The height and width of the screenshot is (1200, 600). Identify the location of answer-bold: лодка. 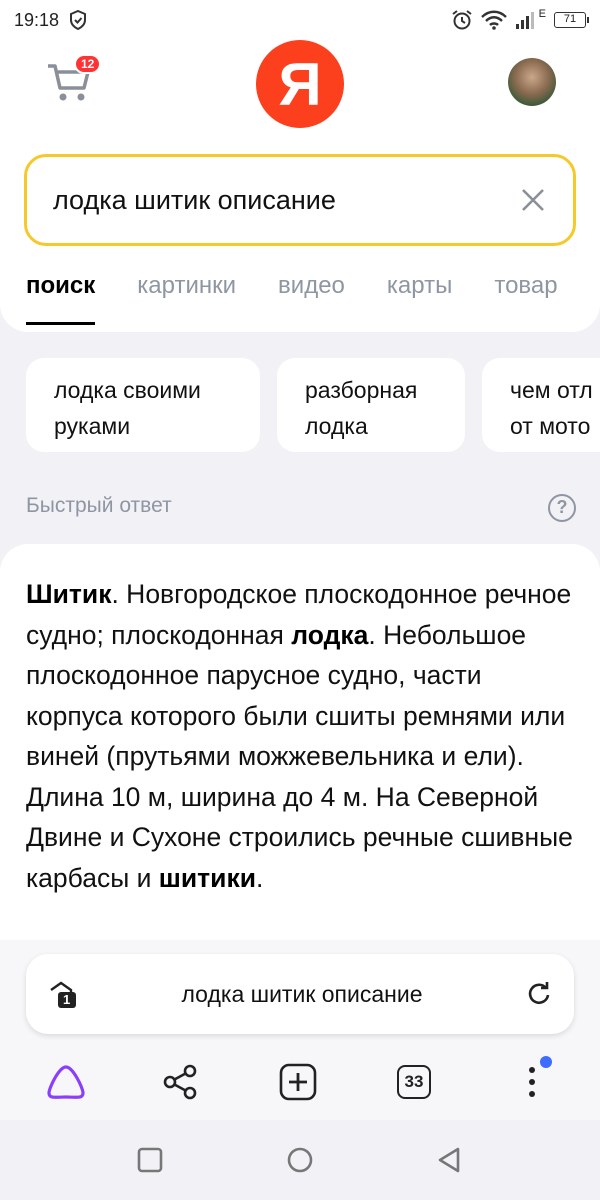
(330, 634).